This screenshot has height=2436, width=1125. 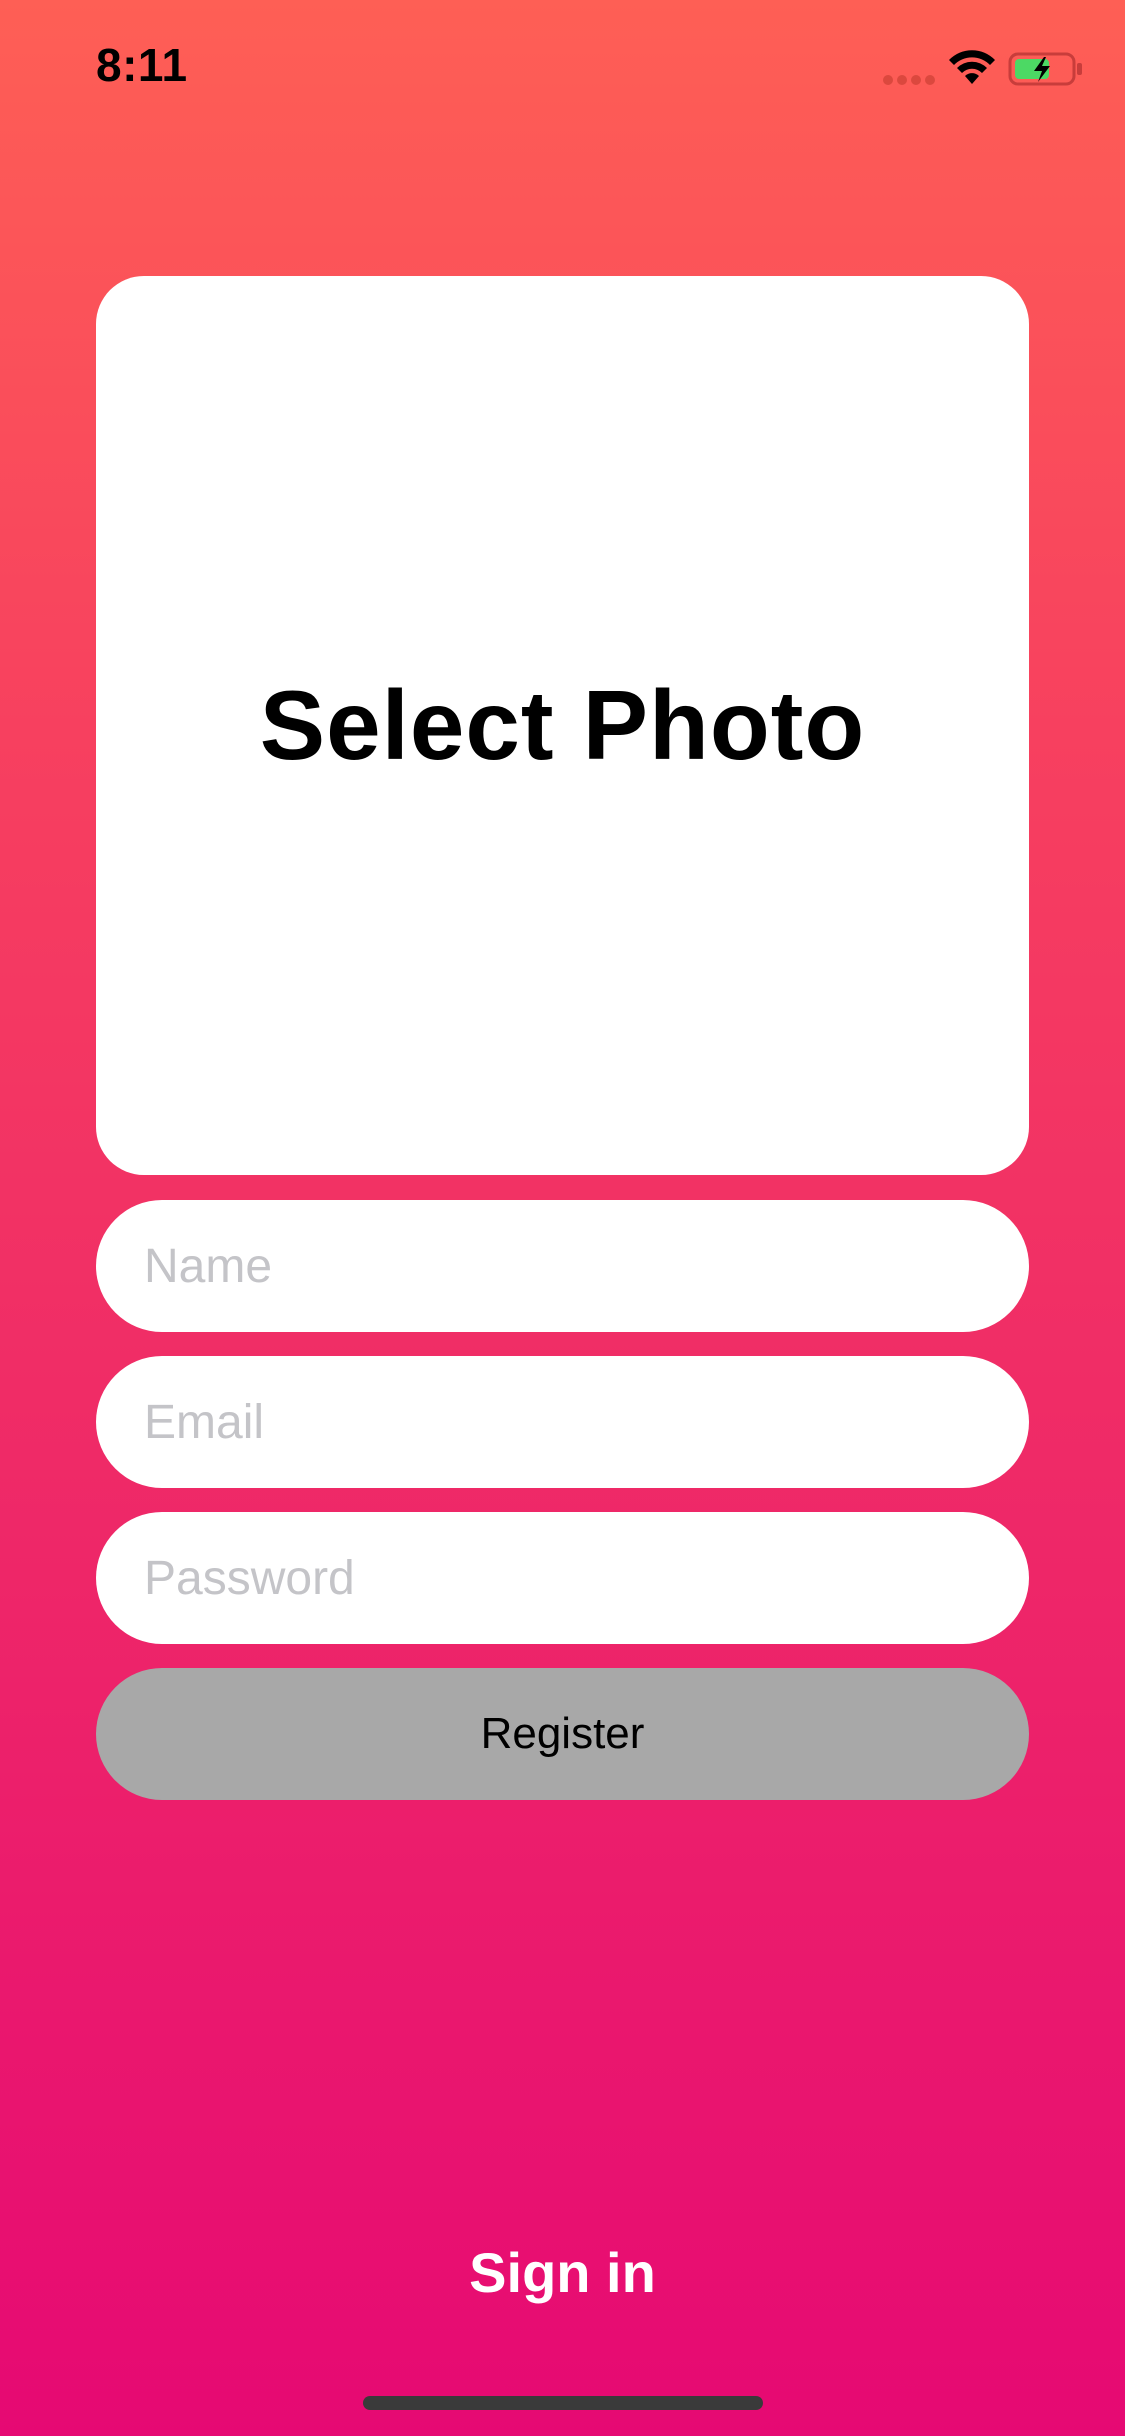 I want to click on sign-in-link: Sign in, so click(x=562, y=2272).